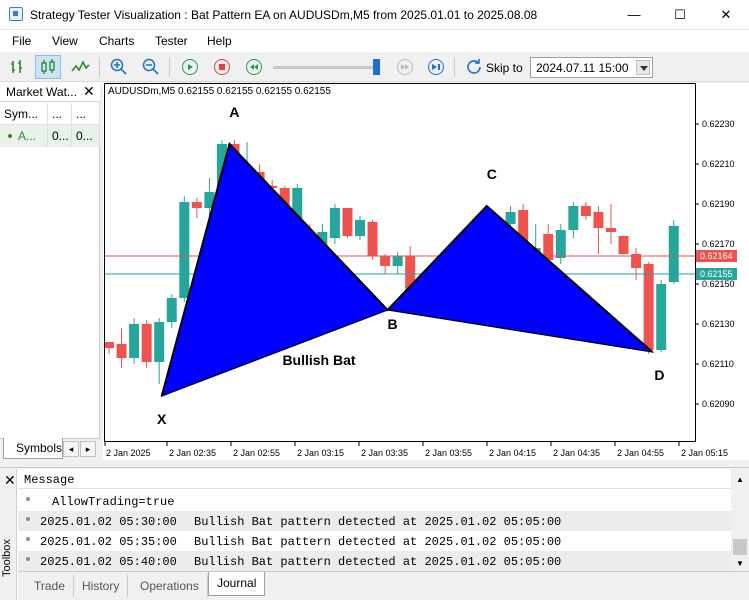 The image size is (749, 600). What do you see at coordinates (219, 41) in the screenshot?
I see `menu-help: Help` at bounding box center [219, 41].